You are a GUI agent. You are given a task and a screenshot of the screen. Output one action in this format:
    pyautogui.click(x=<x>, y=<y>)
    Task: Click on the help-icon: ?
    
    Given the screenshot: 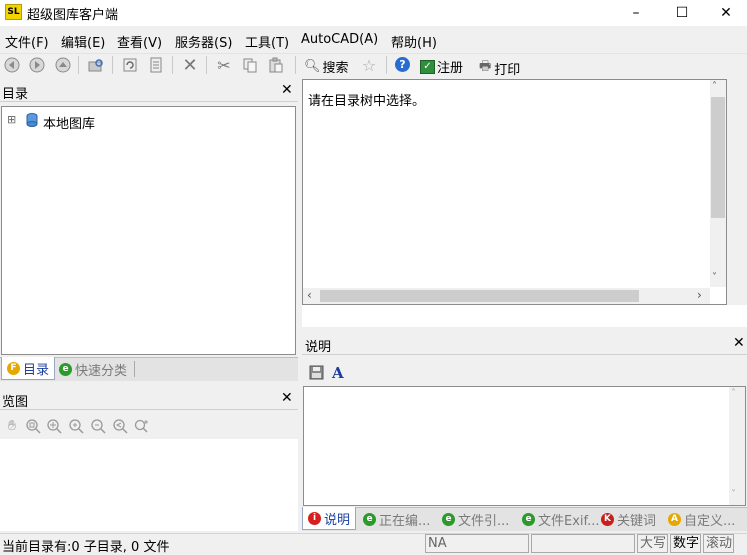 What is the action you would take?
    pyautogui.click(x=402, y=64)
    